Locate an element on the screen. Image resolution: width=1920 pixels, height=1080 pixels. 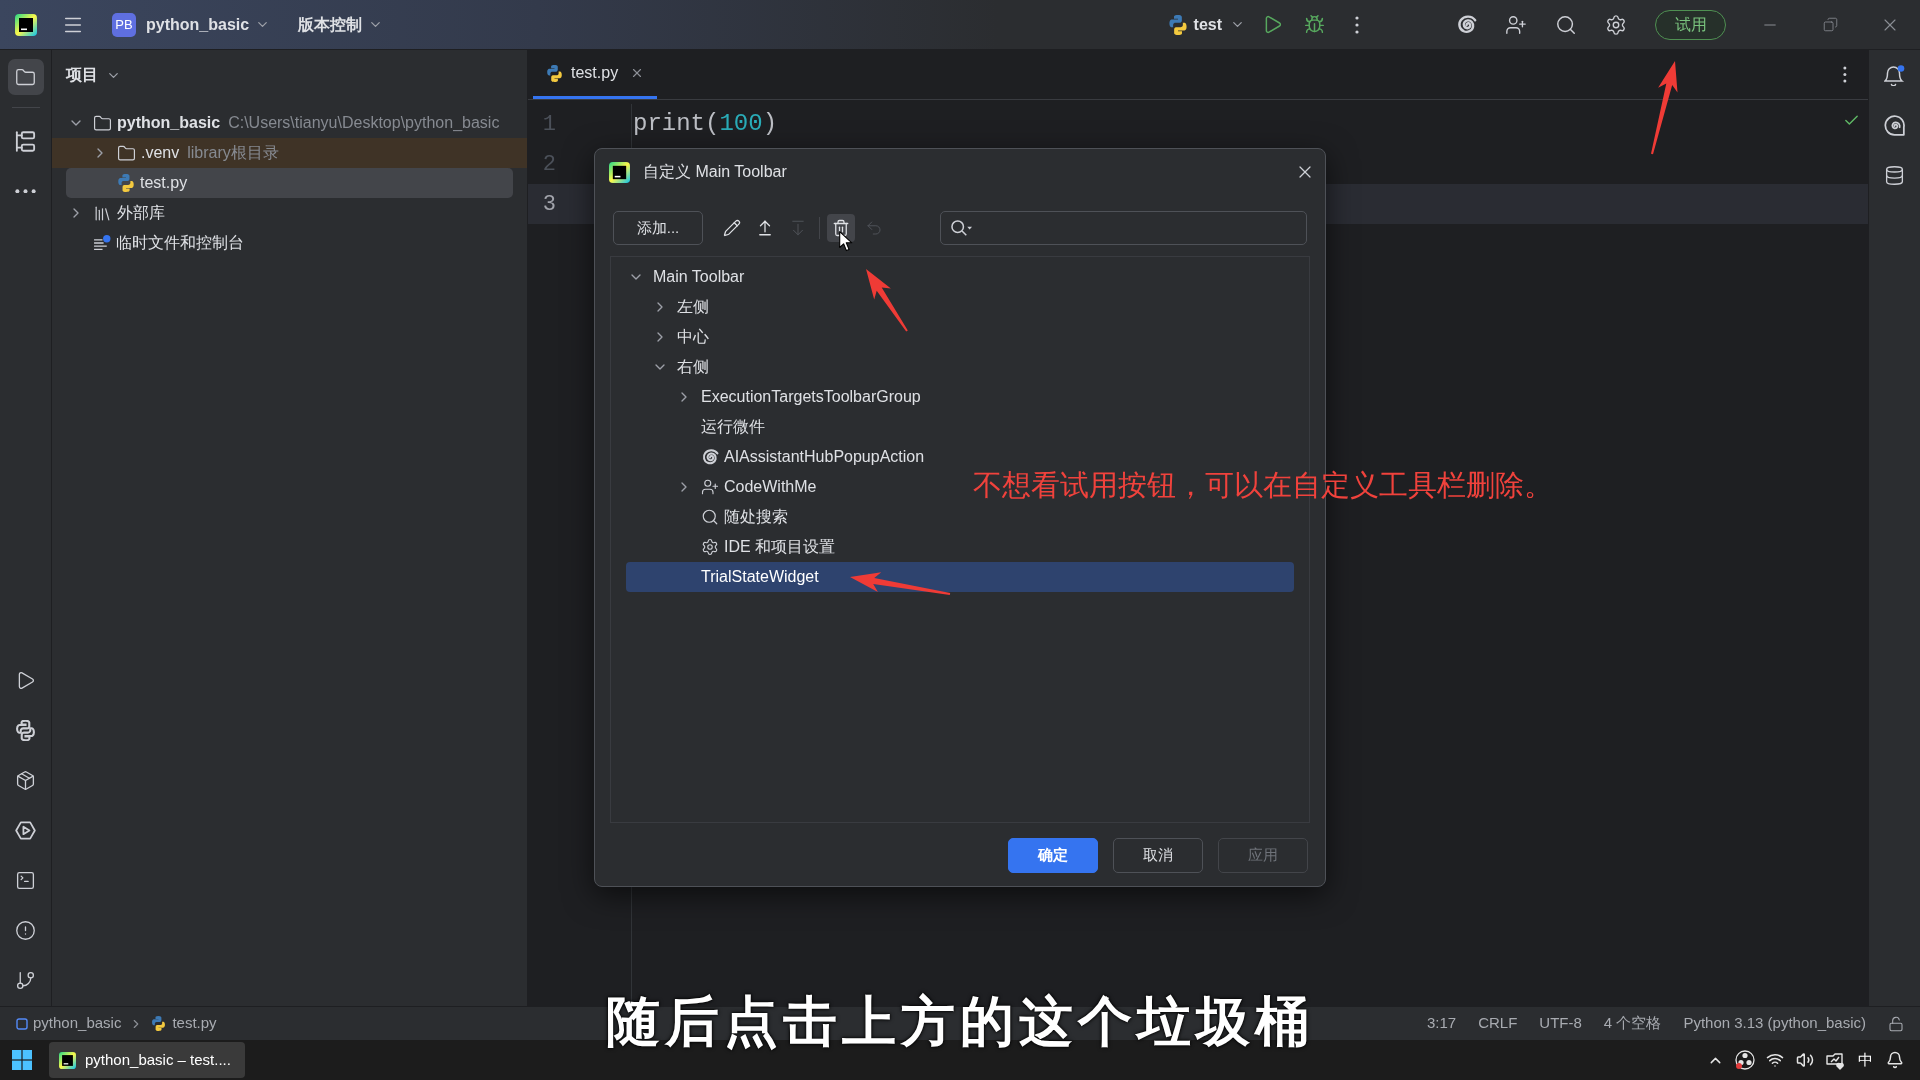
tree-item: test.py is located at coordinates (289, 183).